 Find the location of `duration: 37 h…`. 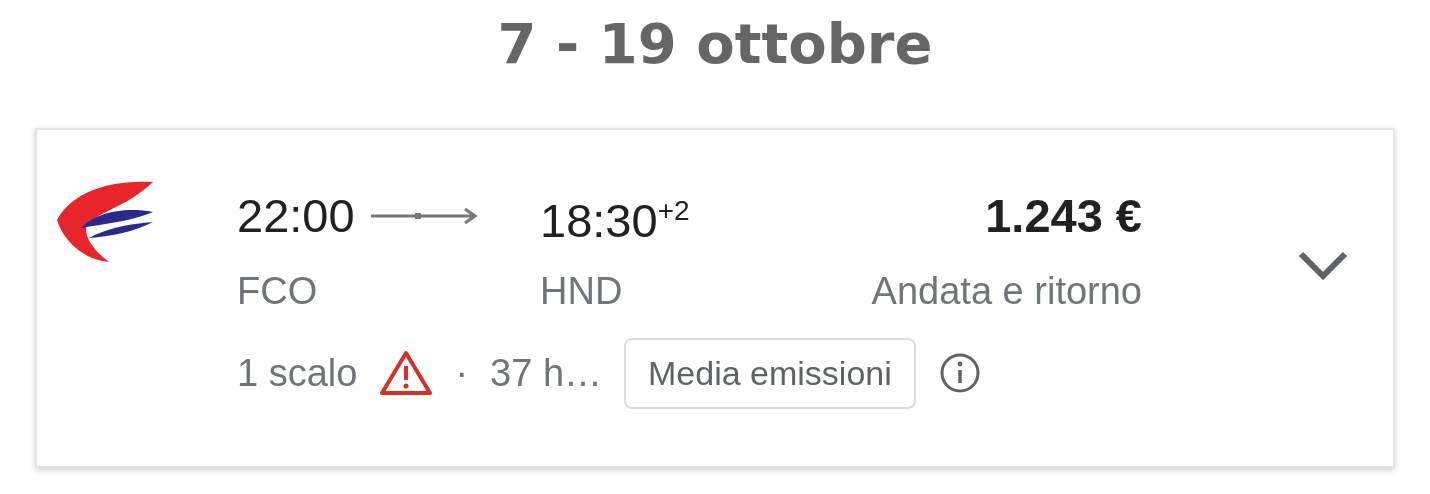

duration: 37 h… is located at coordinates (546, 374).